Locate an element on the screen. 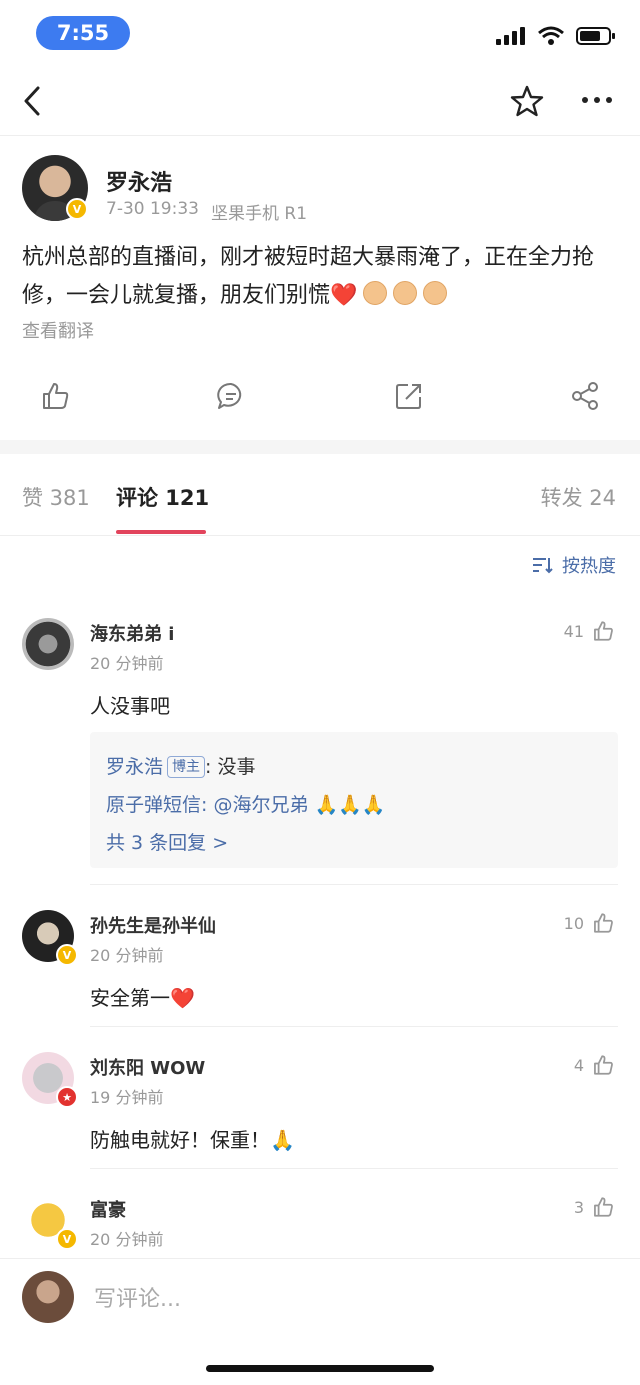 Image resolution: width=640 pixels, height=1385 pixels. comment-like-button: 41 is located at coordinates (589, 631).